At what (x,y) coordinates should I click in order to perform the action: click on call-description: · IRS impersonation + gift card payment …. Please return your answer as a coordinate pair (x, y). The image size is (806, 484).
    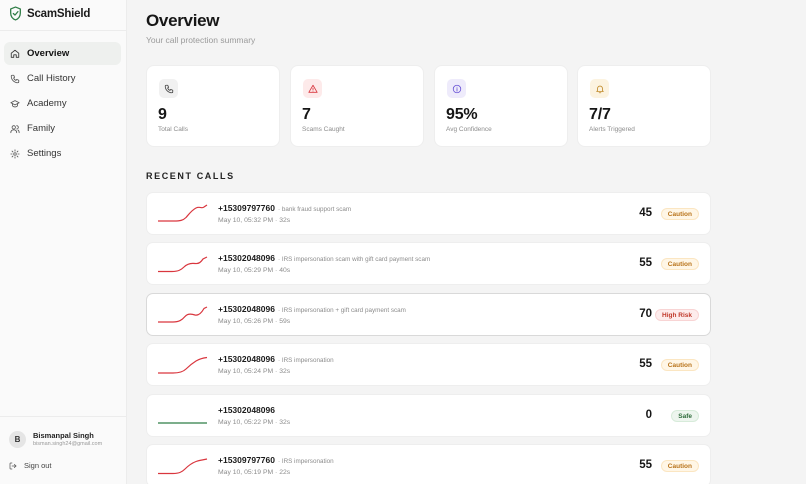
    Looking at the image, I should click on (341, 310).